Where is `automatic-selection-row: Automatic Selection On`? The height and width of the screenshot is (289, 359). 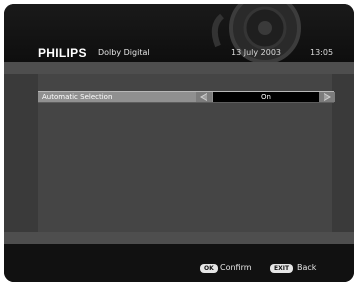
automatic-selection-row: Automatic Selection On is located at coordinates (186, 97).